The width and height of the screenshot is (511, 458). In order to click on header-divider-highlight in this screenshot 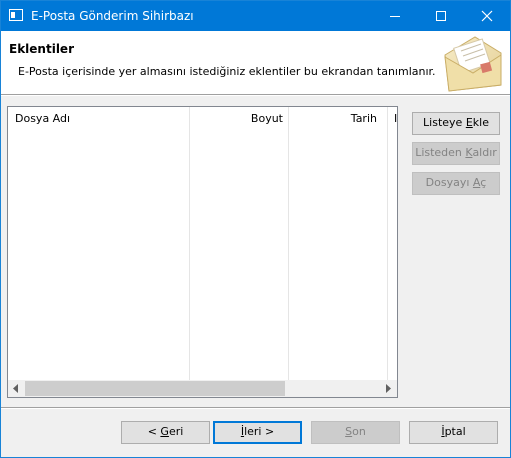, I will do `click(255, 95)`.